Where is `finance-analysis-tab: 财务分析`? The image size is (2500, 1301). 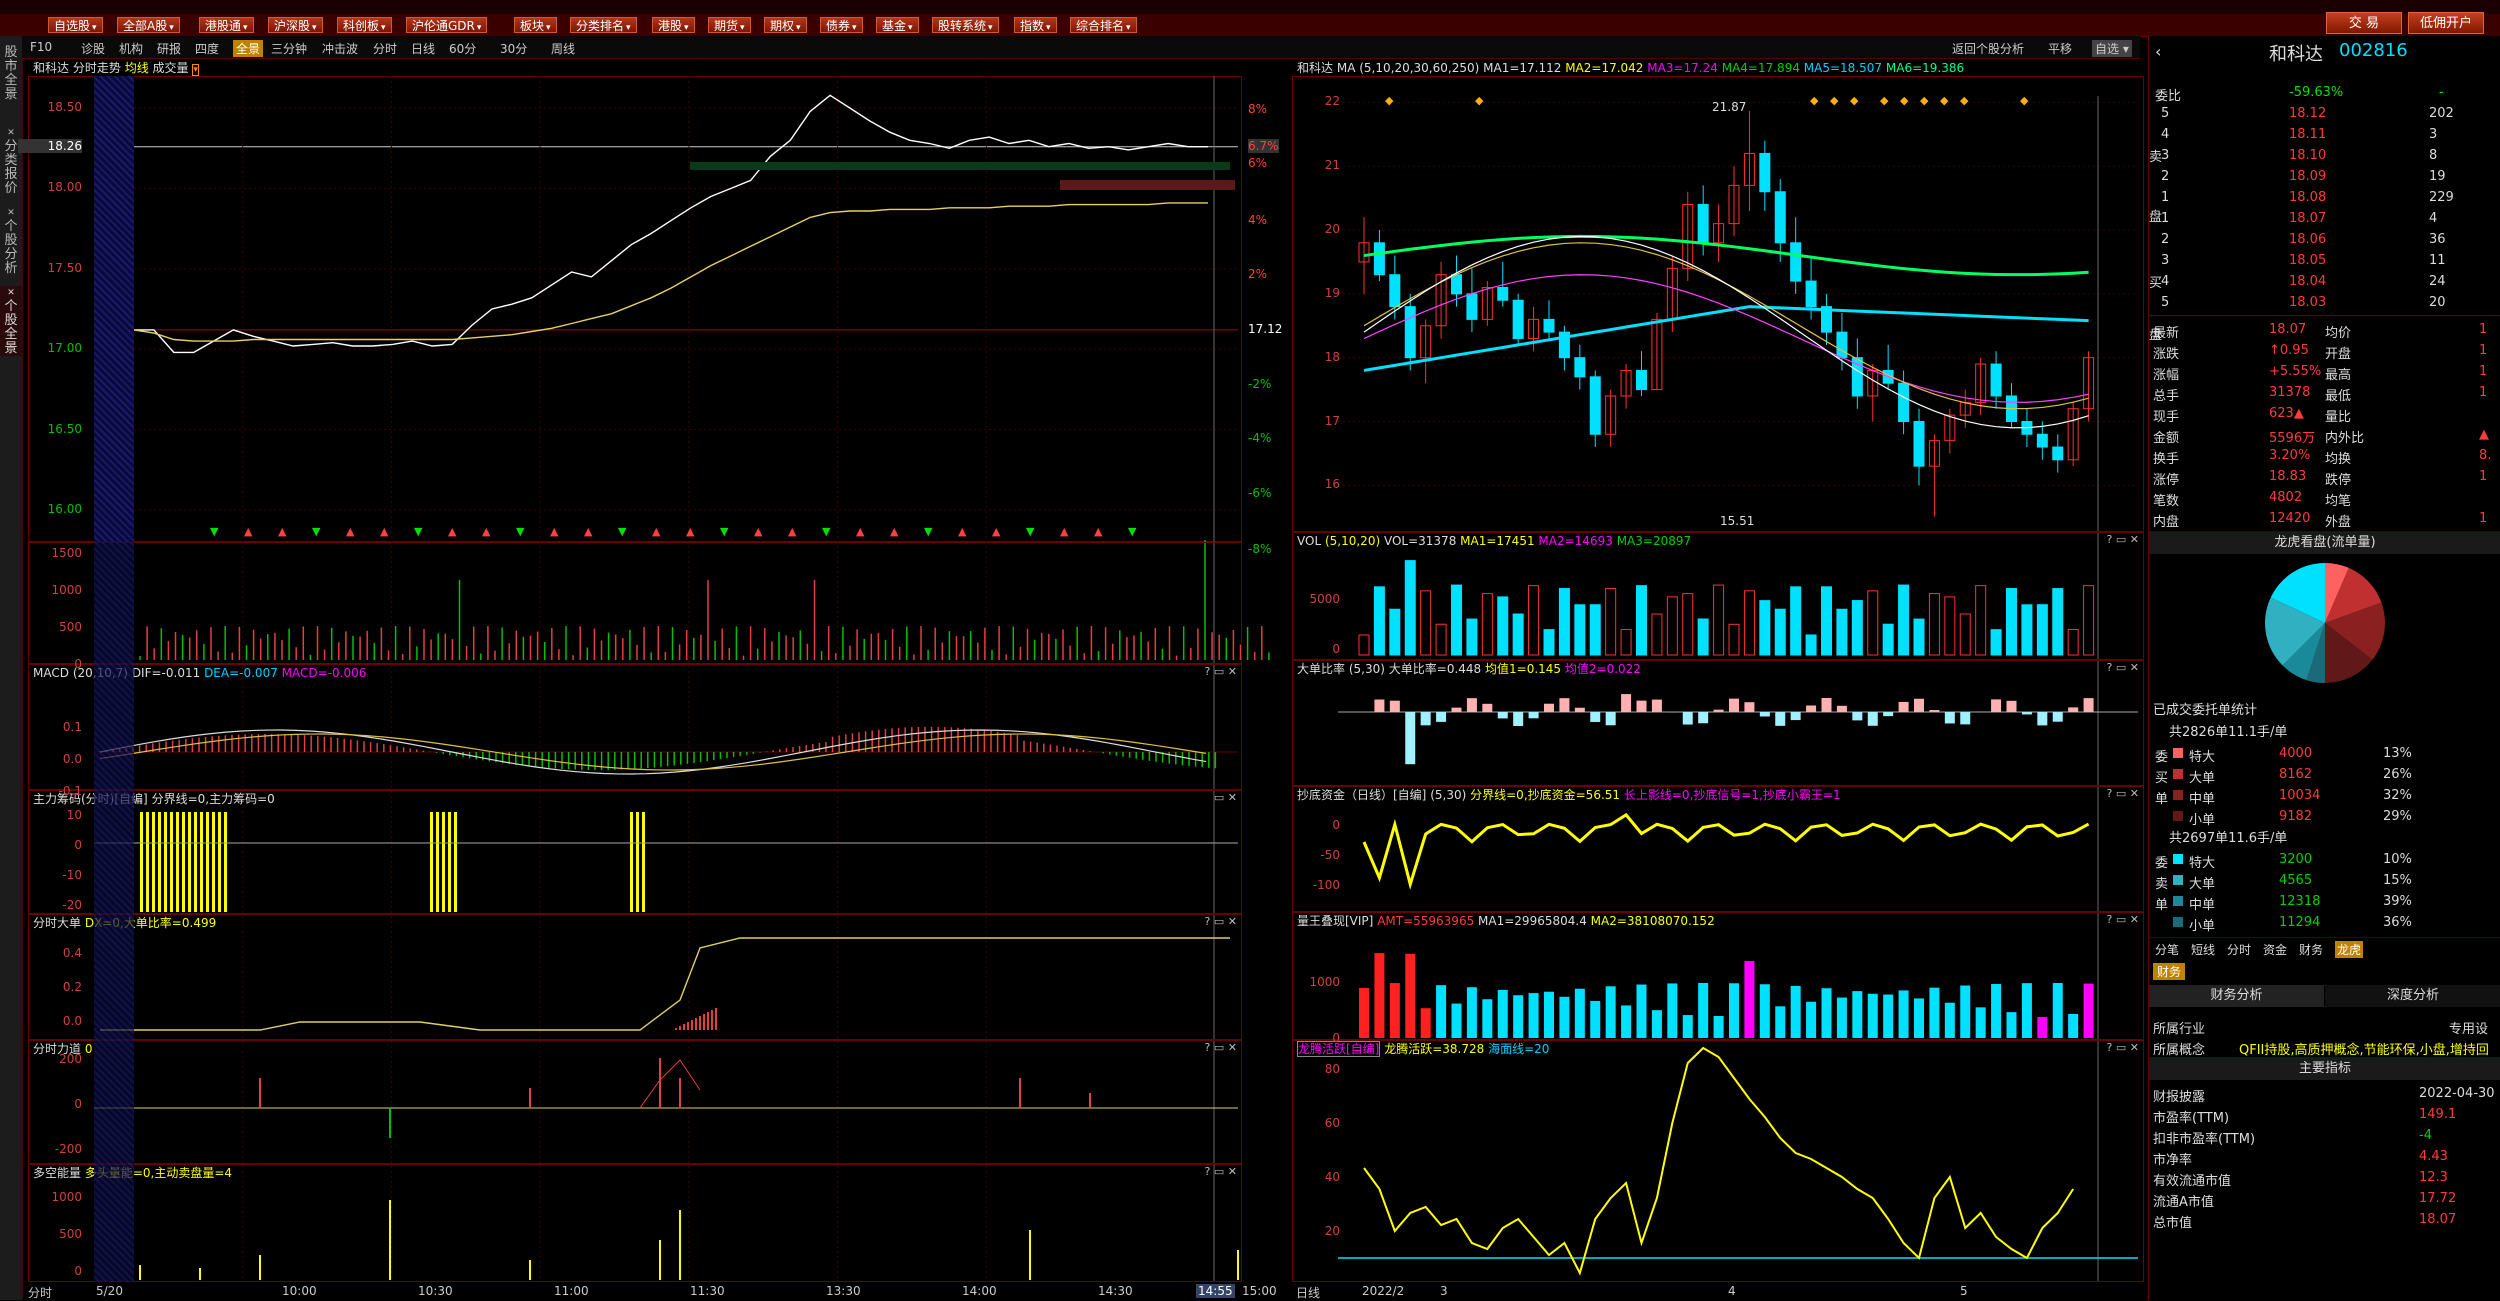
finance-analysis-tab: 财务分析 is located at coordinates (2236, 996).